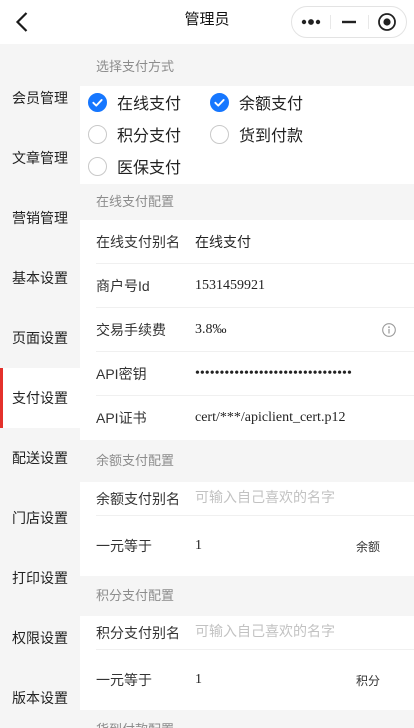  I want to click on option-balance-pay: 余额支付, so click(271, 102).